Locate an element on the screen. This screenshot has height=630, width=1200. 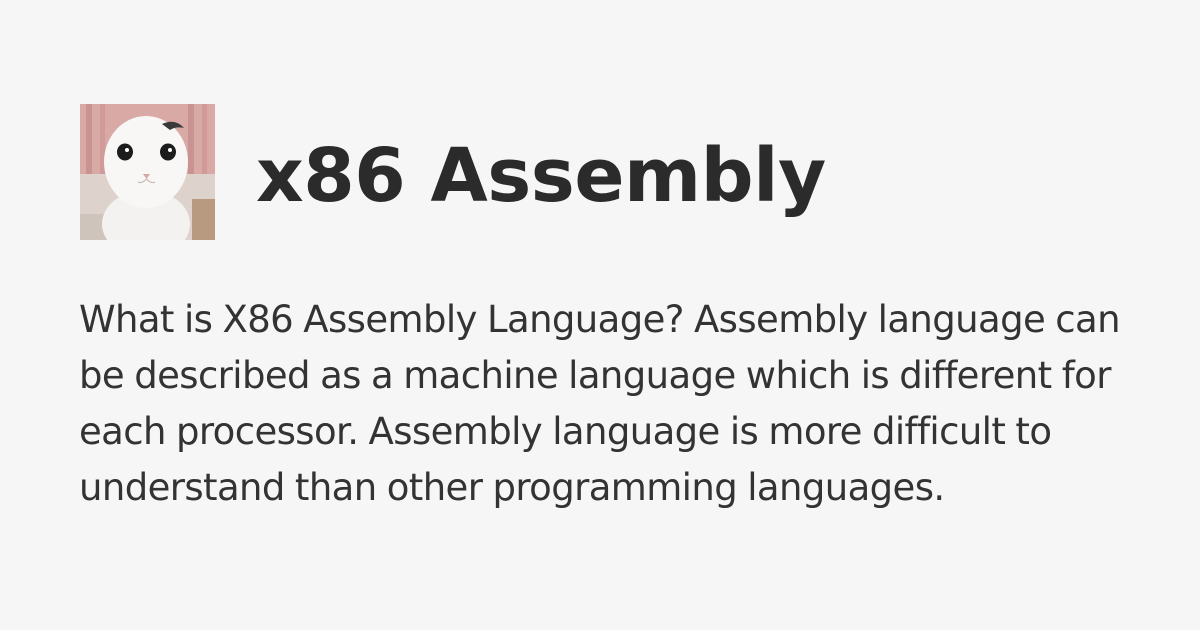
page-title: x86 Assembly is located at coordinates (541, 176).